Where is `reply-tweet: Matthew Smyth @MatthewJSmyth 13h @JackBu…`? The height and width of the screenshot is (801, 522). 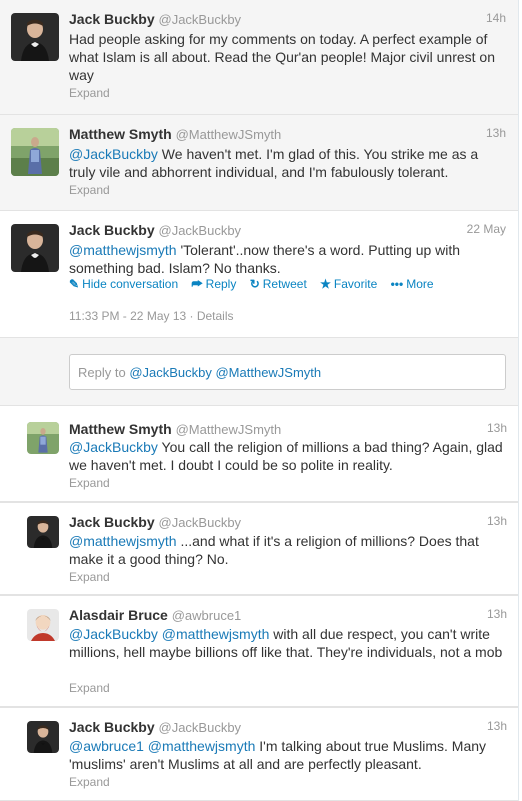 reply-tweet: Matthew Smyth @MatthewJSmyth 13h @JackBu… is located at coordinates (259, 454).